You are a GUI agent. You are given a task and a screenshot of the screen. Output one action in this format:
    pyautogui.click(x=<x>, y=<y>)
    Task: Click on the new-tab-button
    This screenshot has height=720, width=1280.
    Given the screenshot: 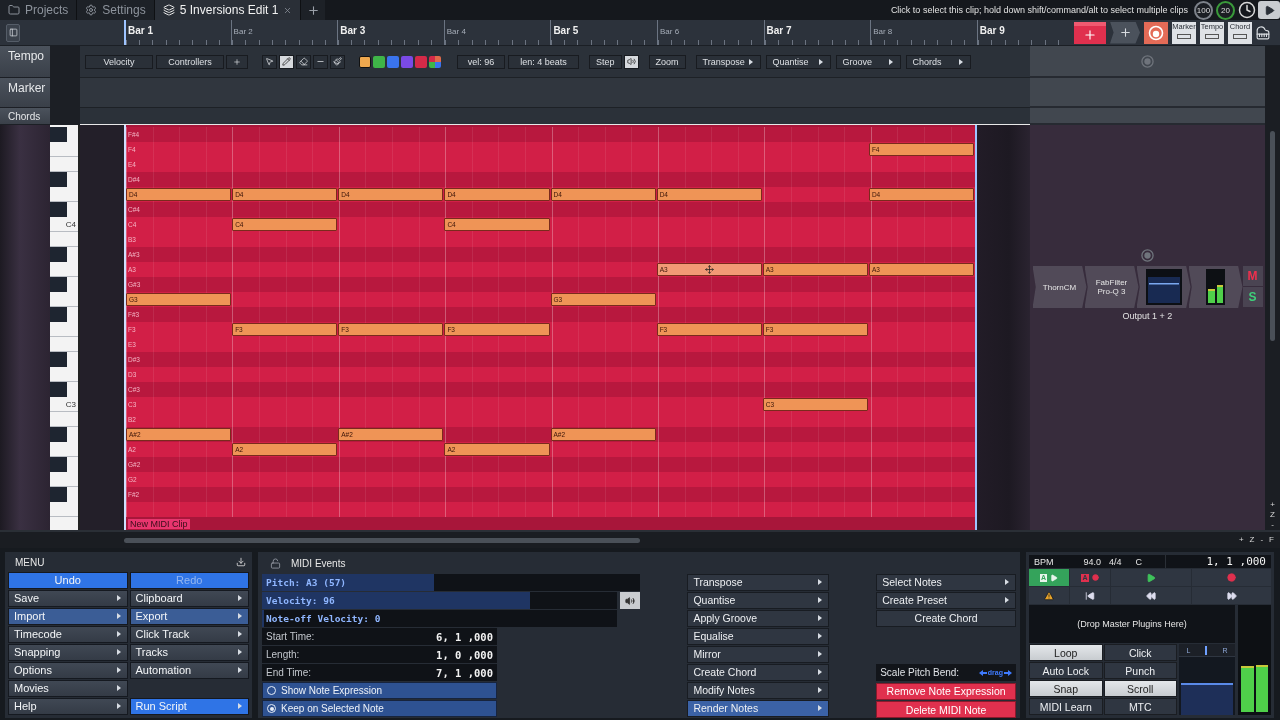 What is the action you would take?
    pyautogui.click(x=313, y=10)
    